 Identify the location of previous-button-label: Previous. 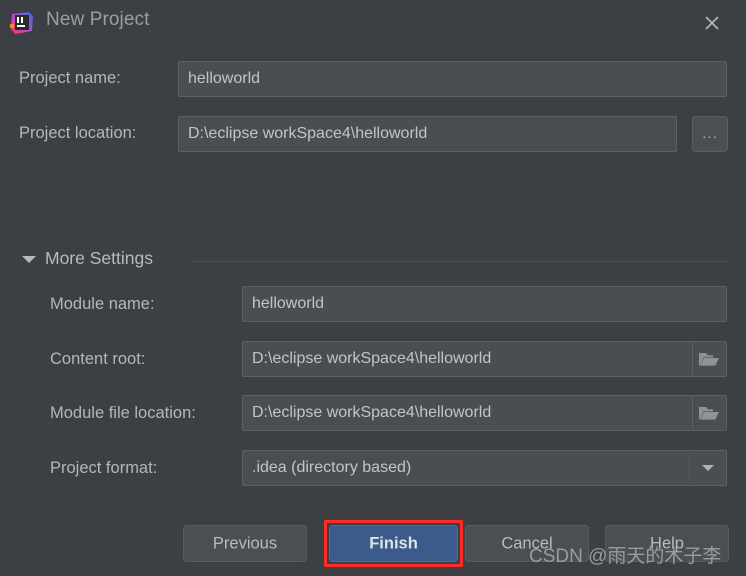
(245, 543).